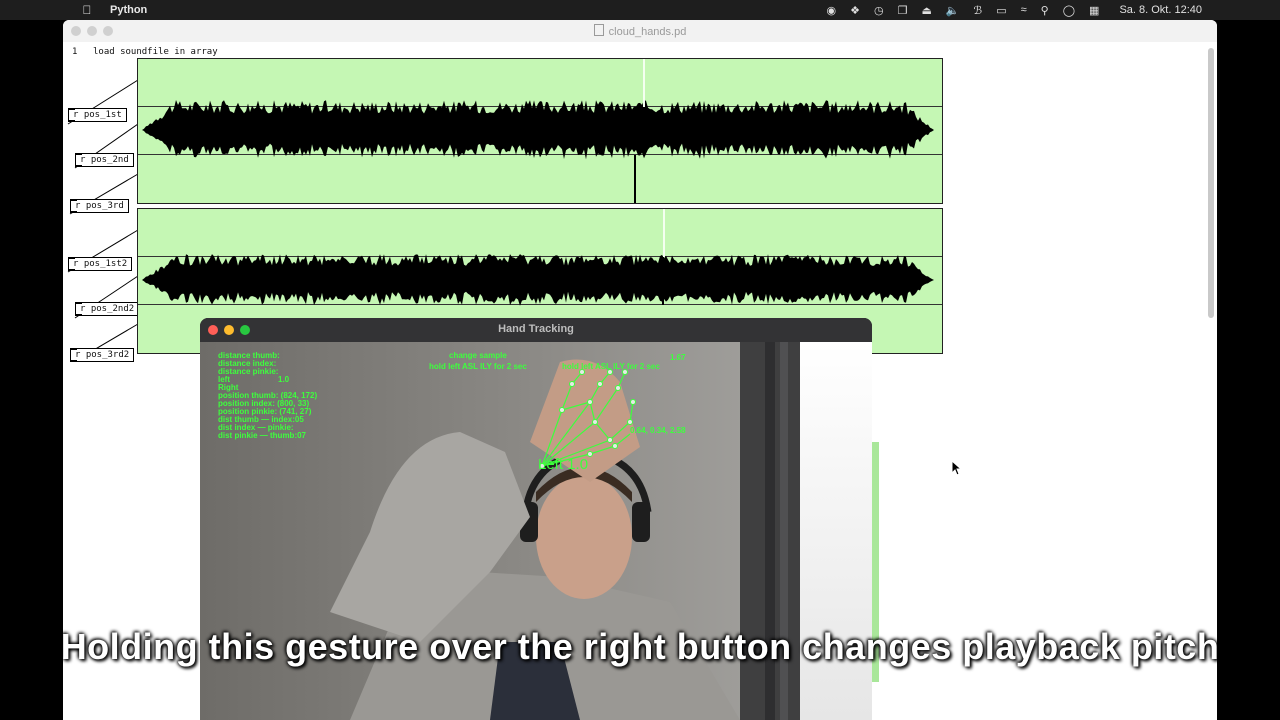 The image size is (1280, 720). I want to click on document-icon, so click(598, 30).